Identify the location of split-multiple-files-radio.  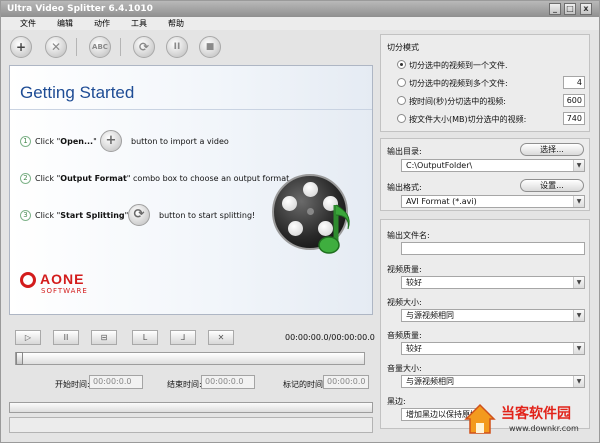
(401, 82).